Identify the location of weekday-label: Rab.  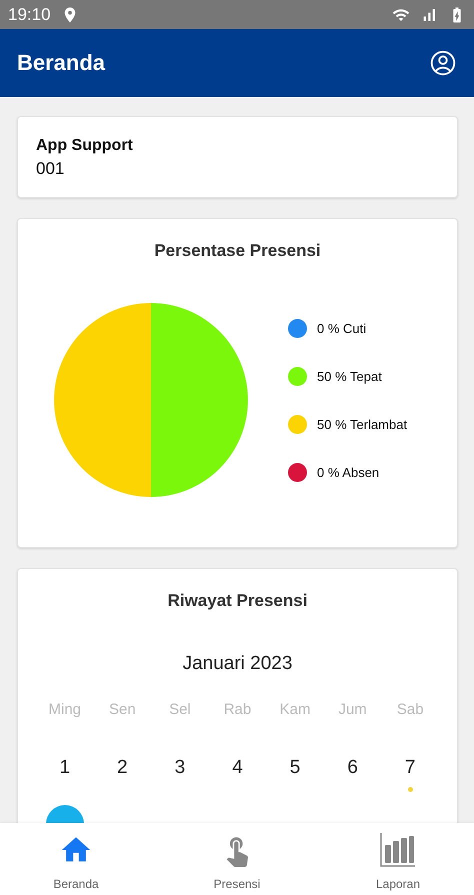
(237, 710).